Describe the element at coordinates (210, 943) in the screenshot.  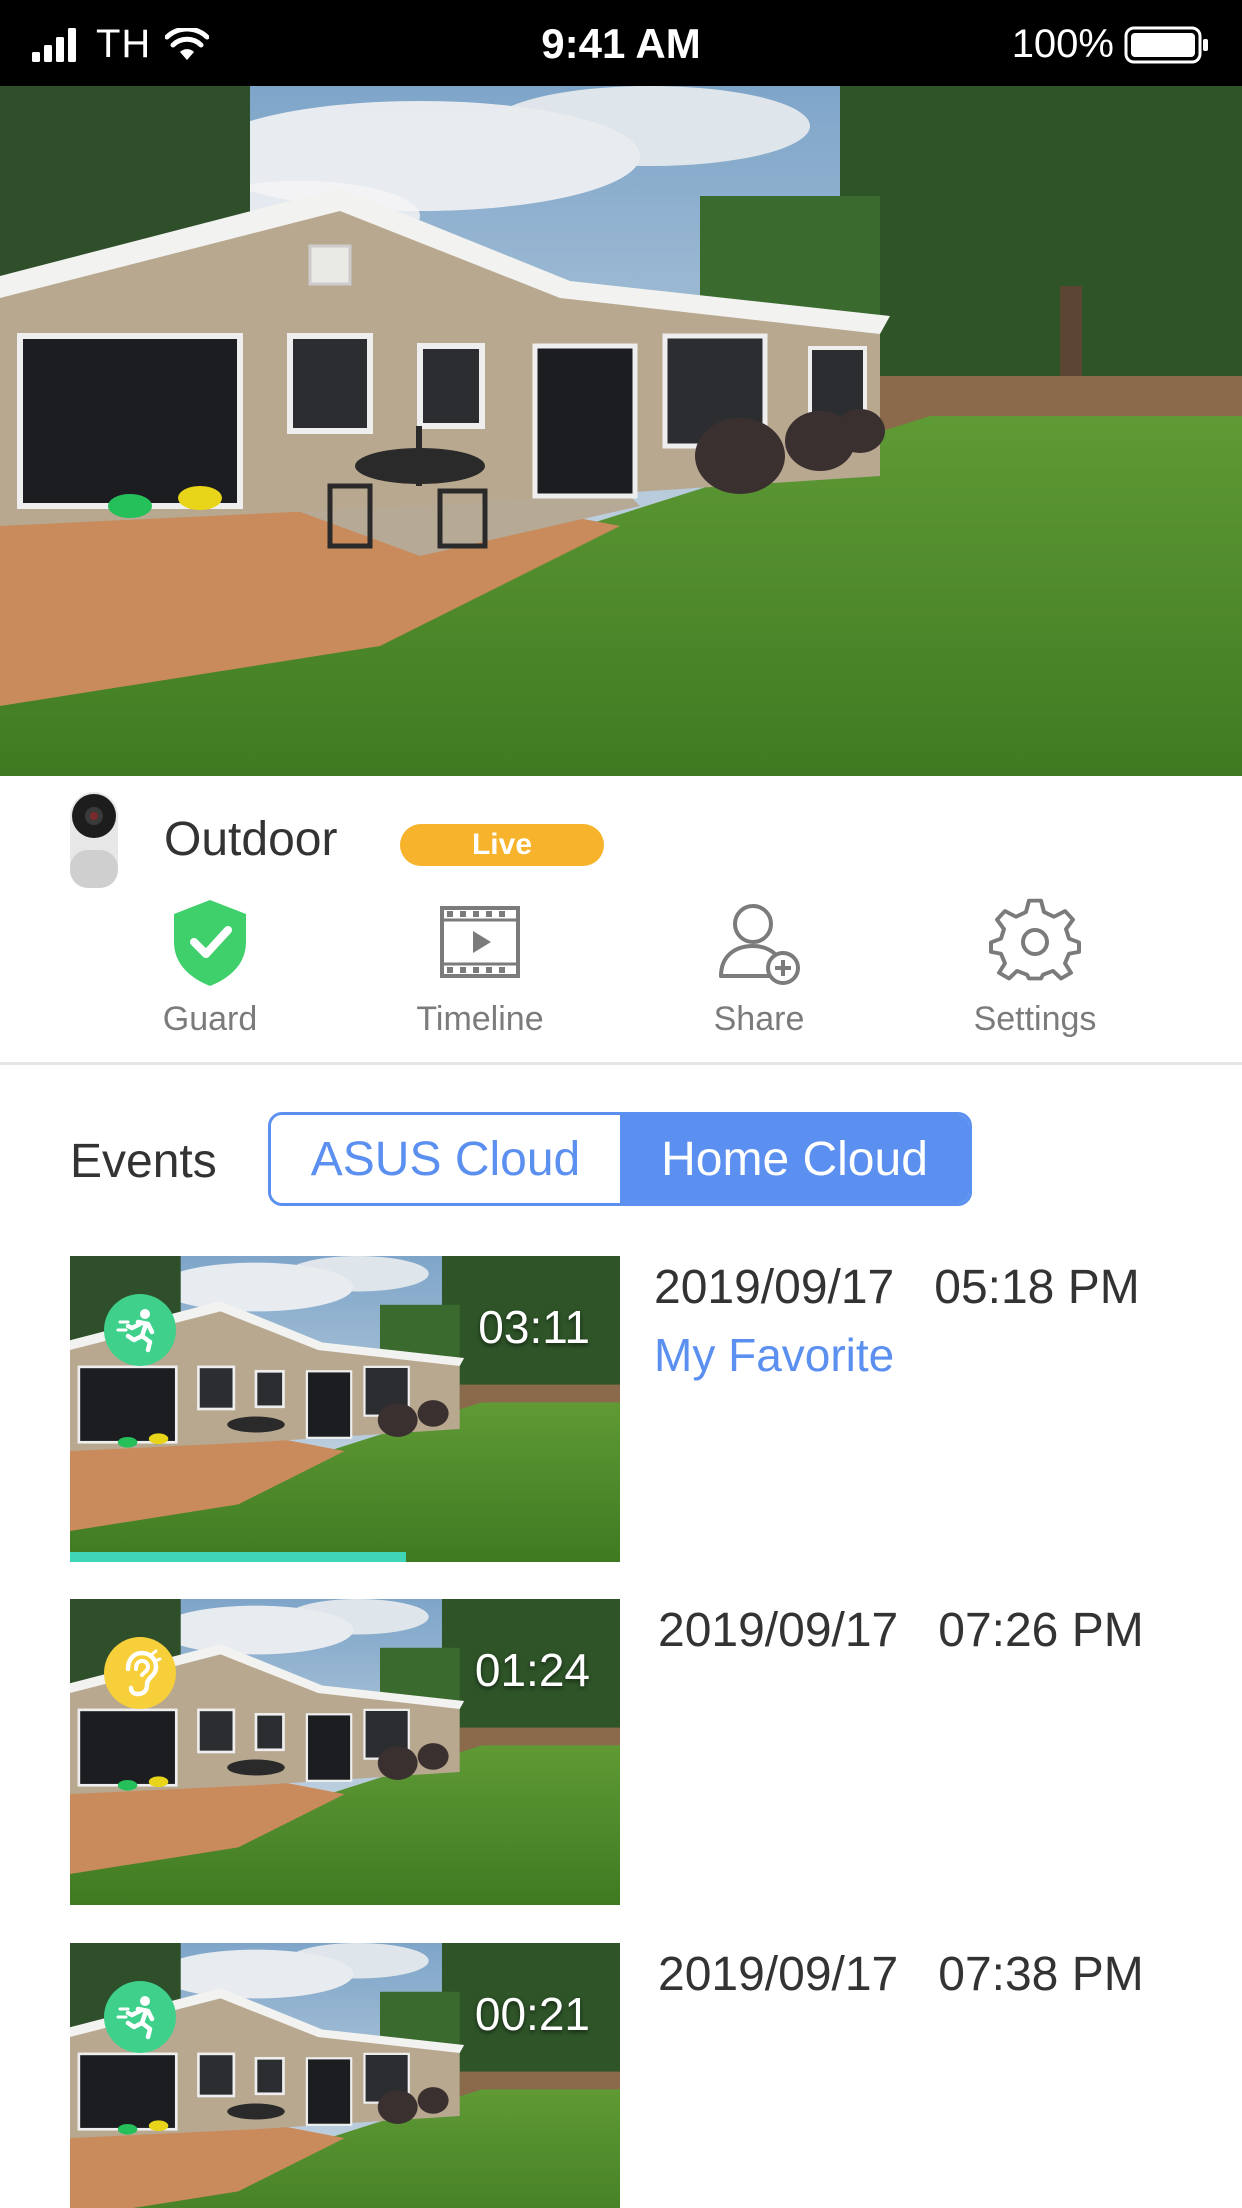
I see `shield-check-icon` at that location.